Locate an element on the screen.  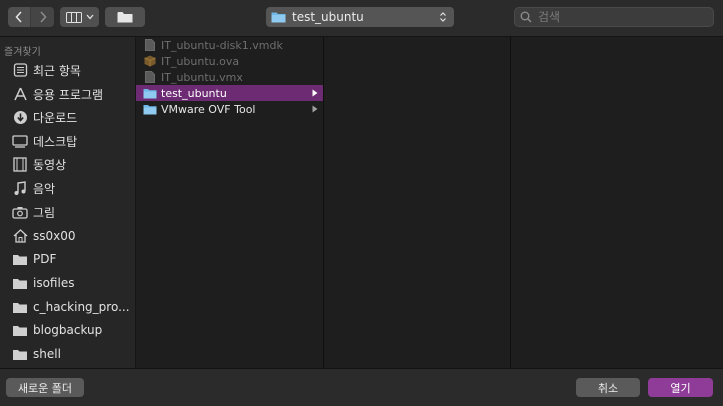
file-row-test-ubuntu: test_ubuntu is located at coordinates (229, 93).